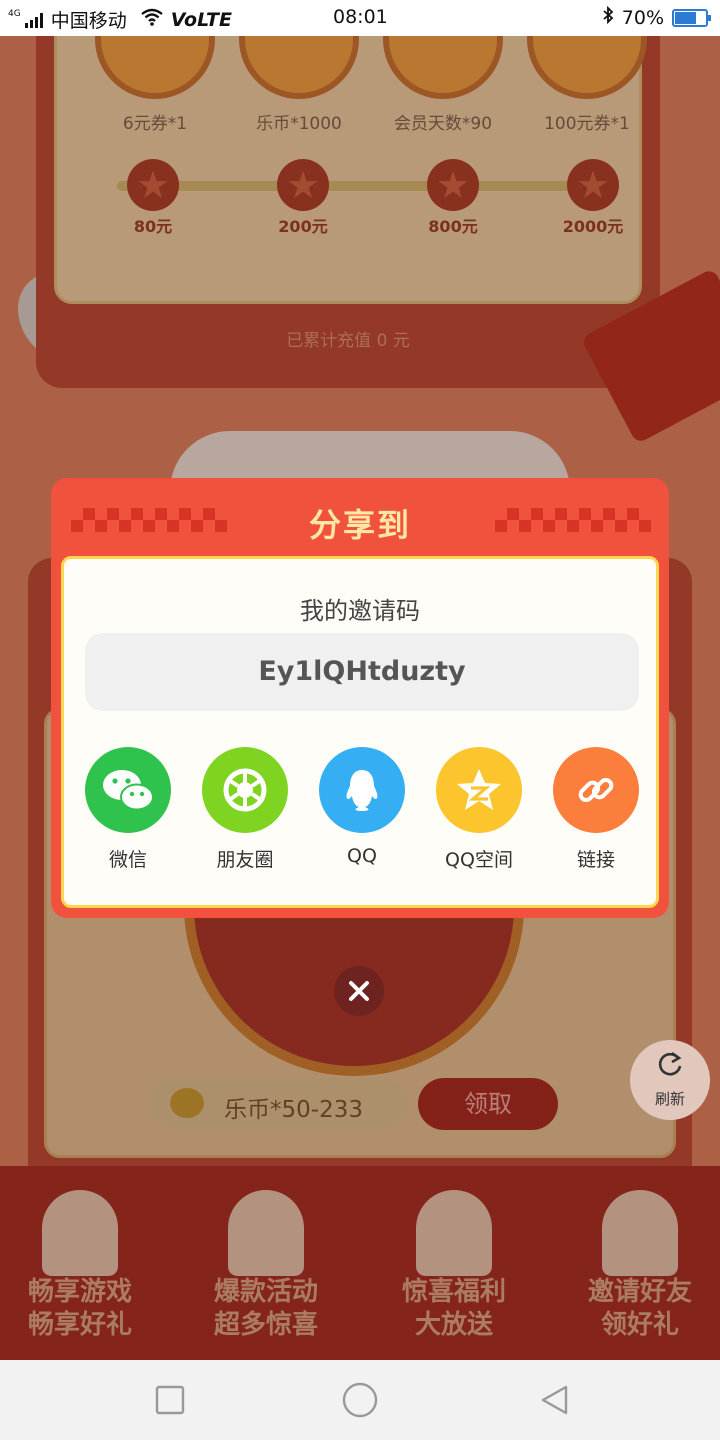 The image size is (720, 1440). What do you see at coordinates (201, 19) in the screenshot?
I see `volte-label: VoLTE` at bounding box center [201, 19].